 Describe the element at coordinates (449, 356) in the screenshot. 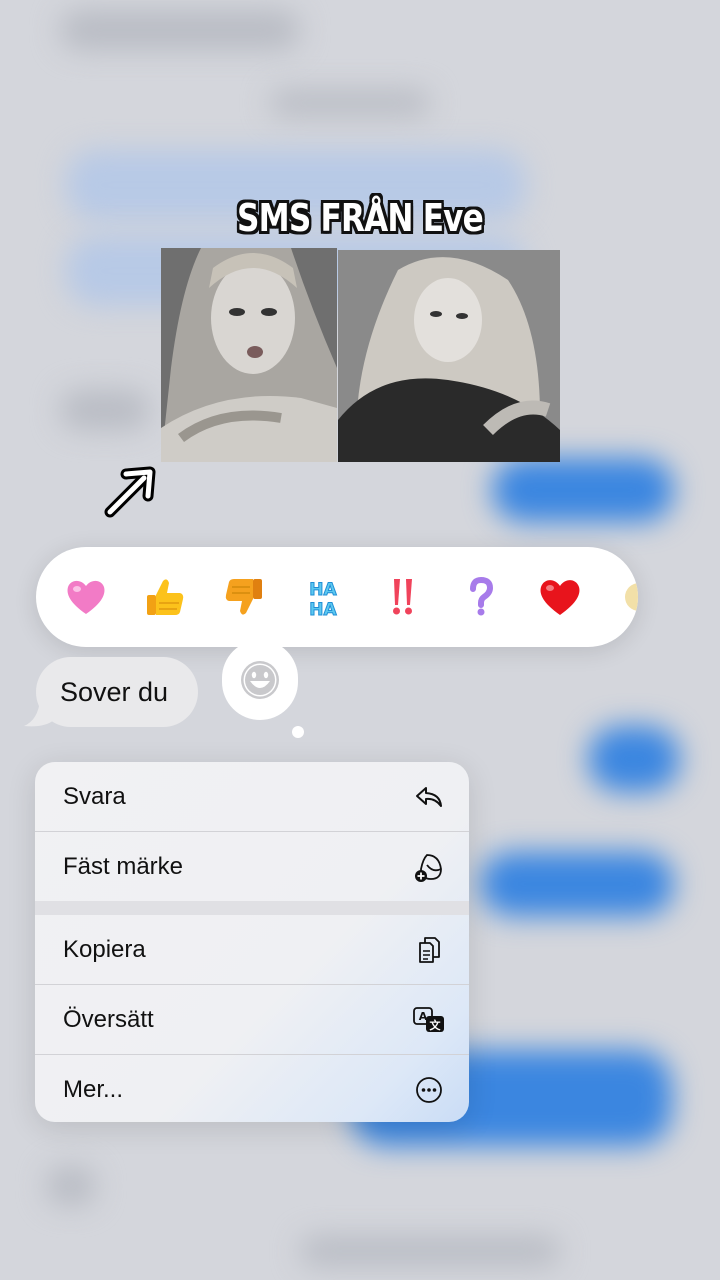

I see `sticker-photo-right` at that location.